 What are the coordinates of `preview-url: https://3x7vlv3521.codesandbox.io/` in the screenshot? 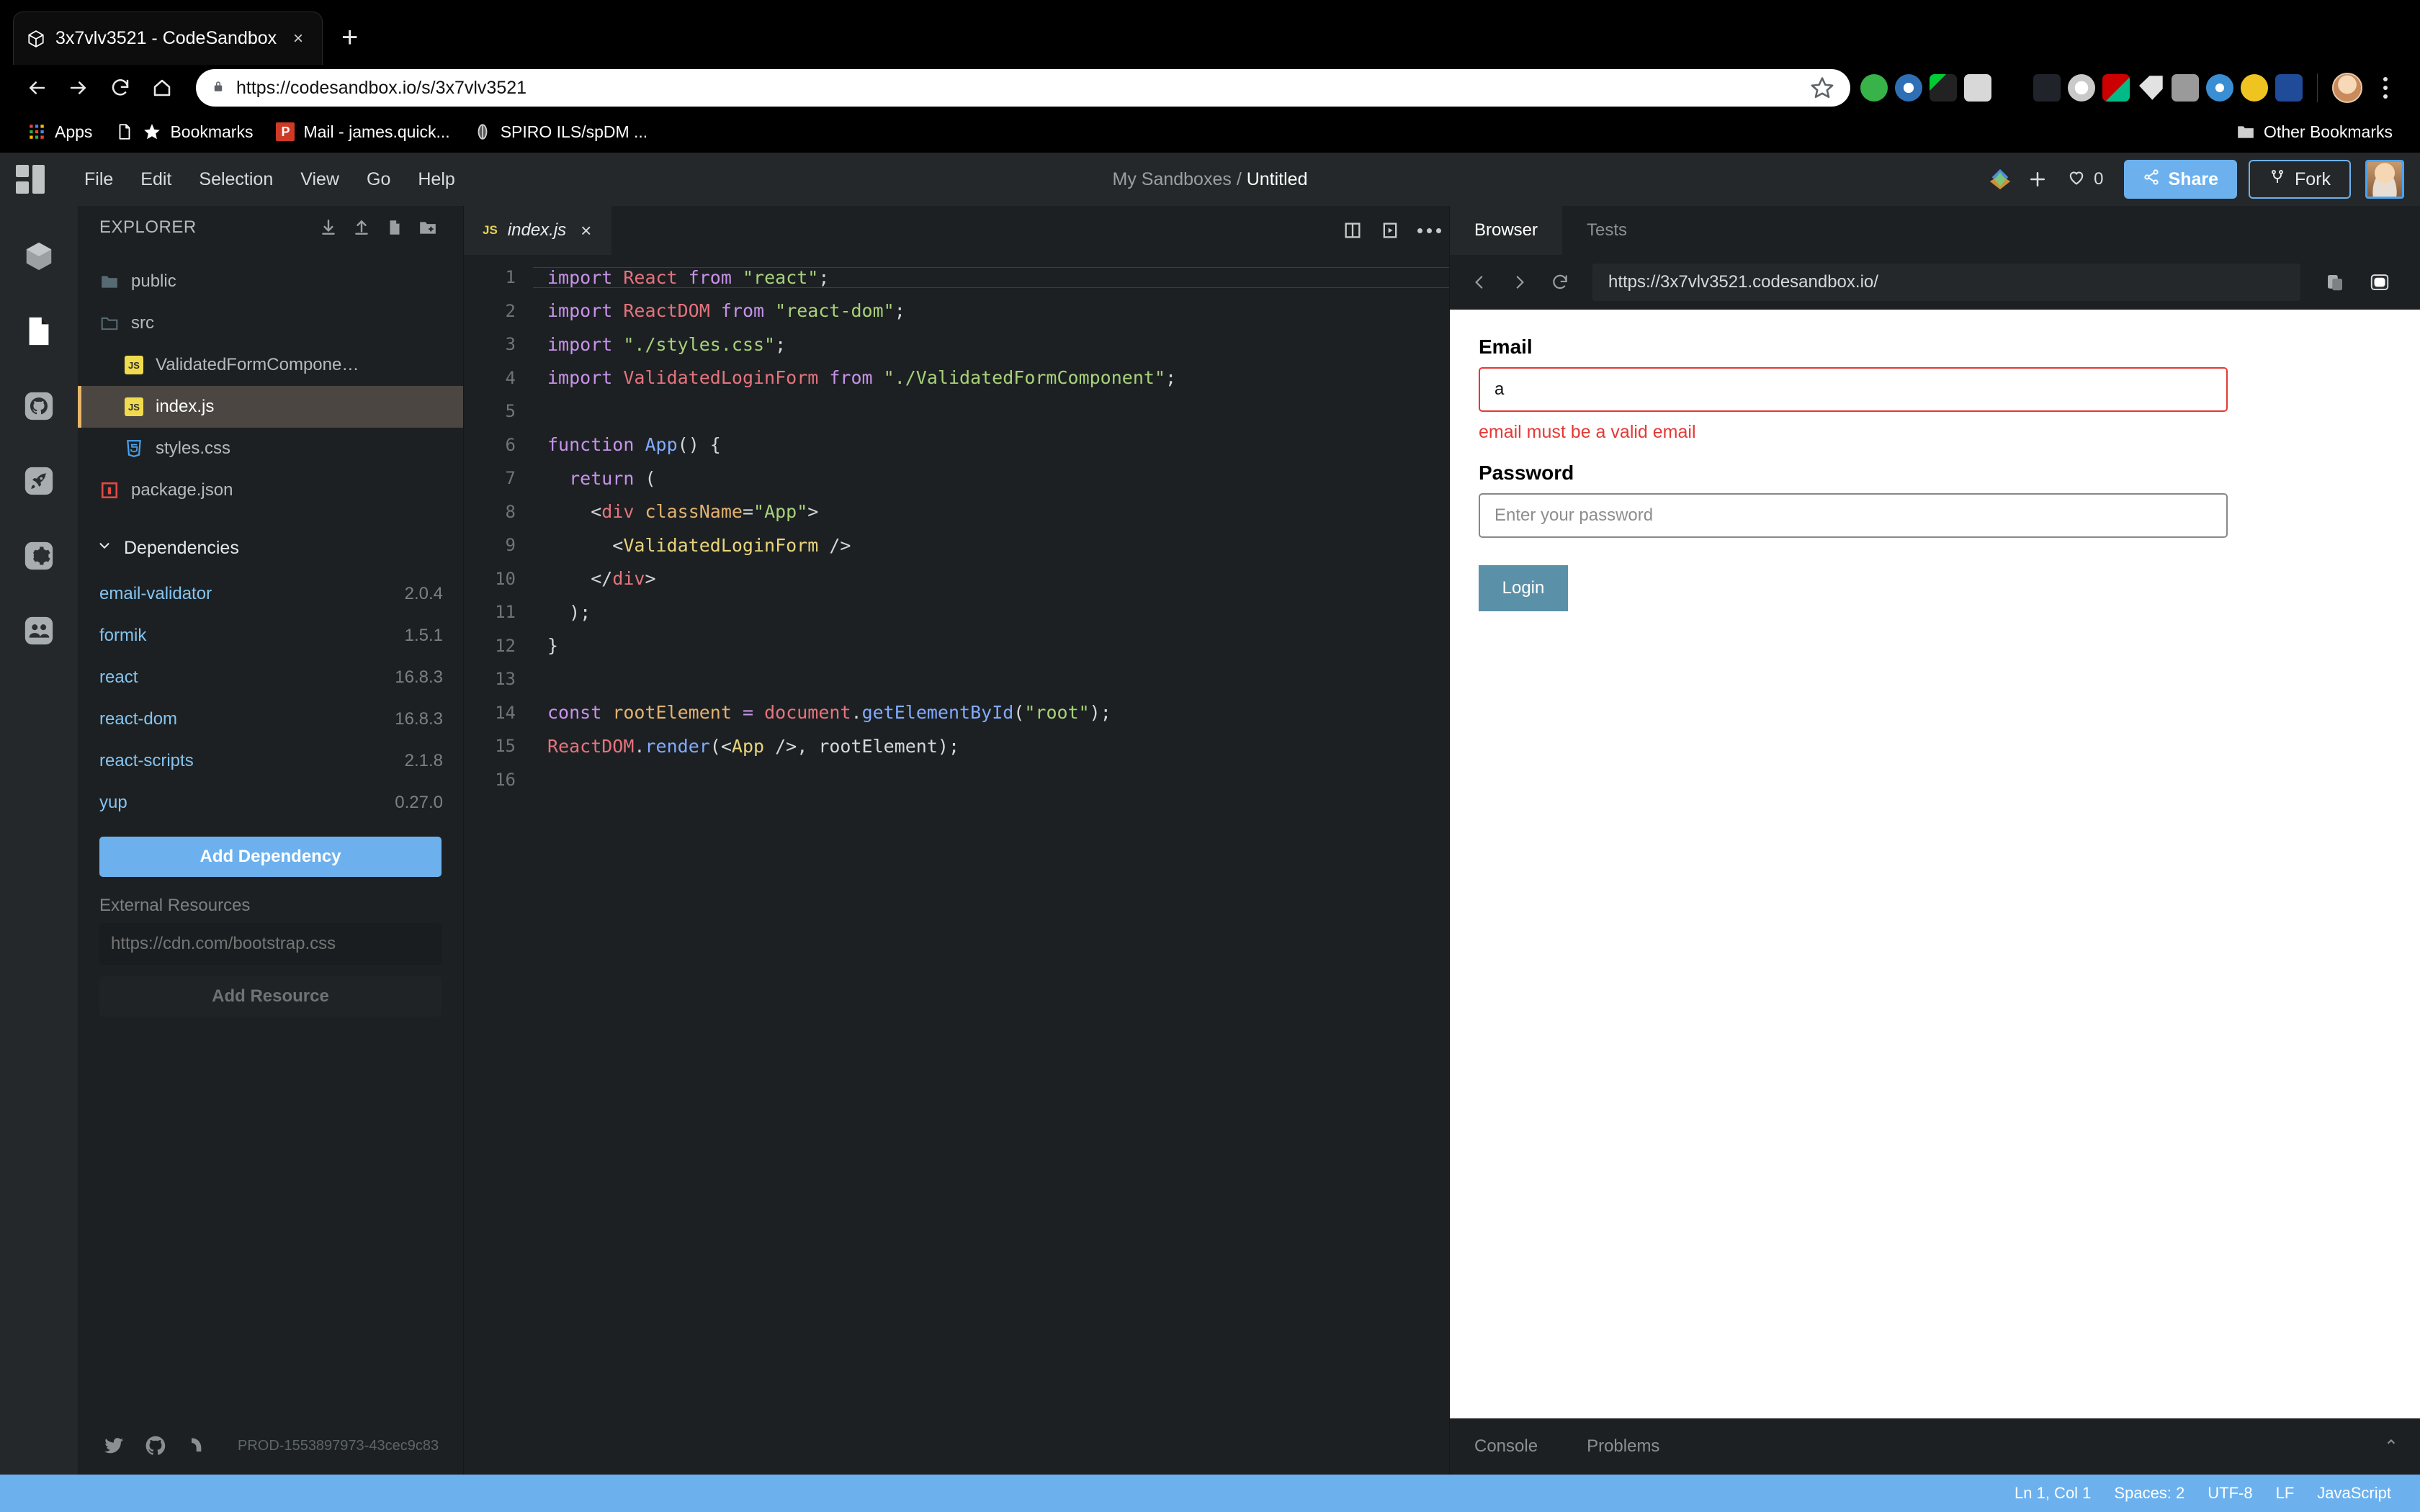 It's located at (1946, 282).